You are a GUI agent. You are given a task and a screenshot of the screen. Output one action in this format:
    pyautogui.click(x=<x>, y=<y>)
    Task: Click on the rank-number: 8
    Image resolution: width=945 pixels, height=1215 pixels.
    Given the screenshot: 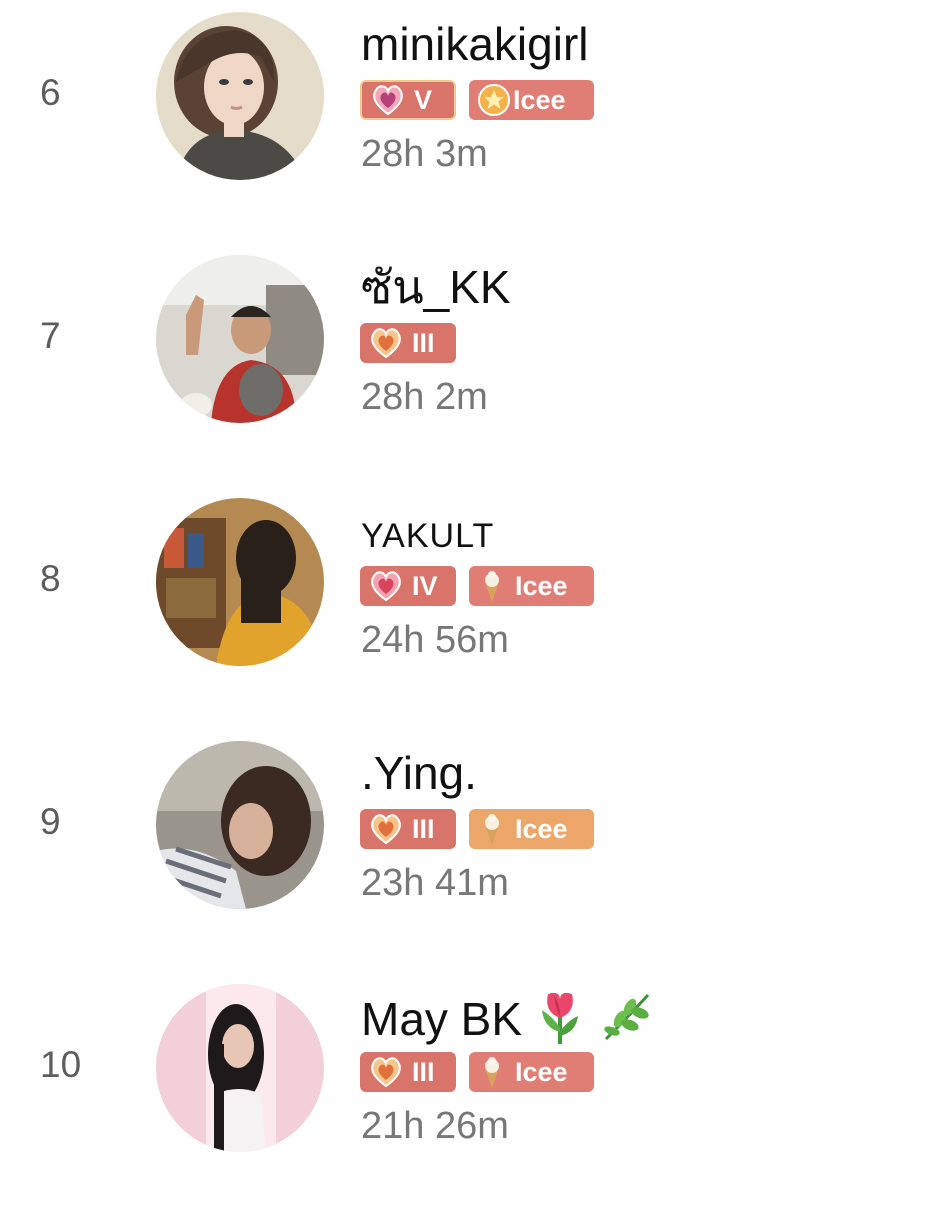 What is the action you would take?
    pyautogui.click(x=50, y=578)
    